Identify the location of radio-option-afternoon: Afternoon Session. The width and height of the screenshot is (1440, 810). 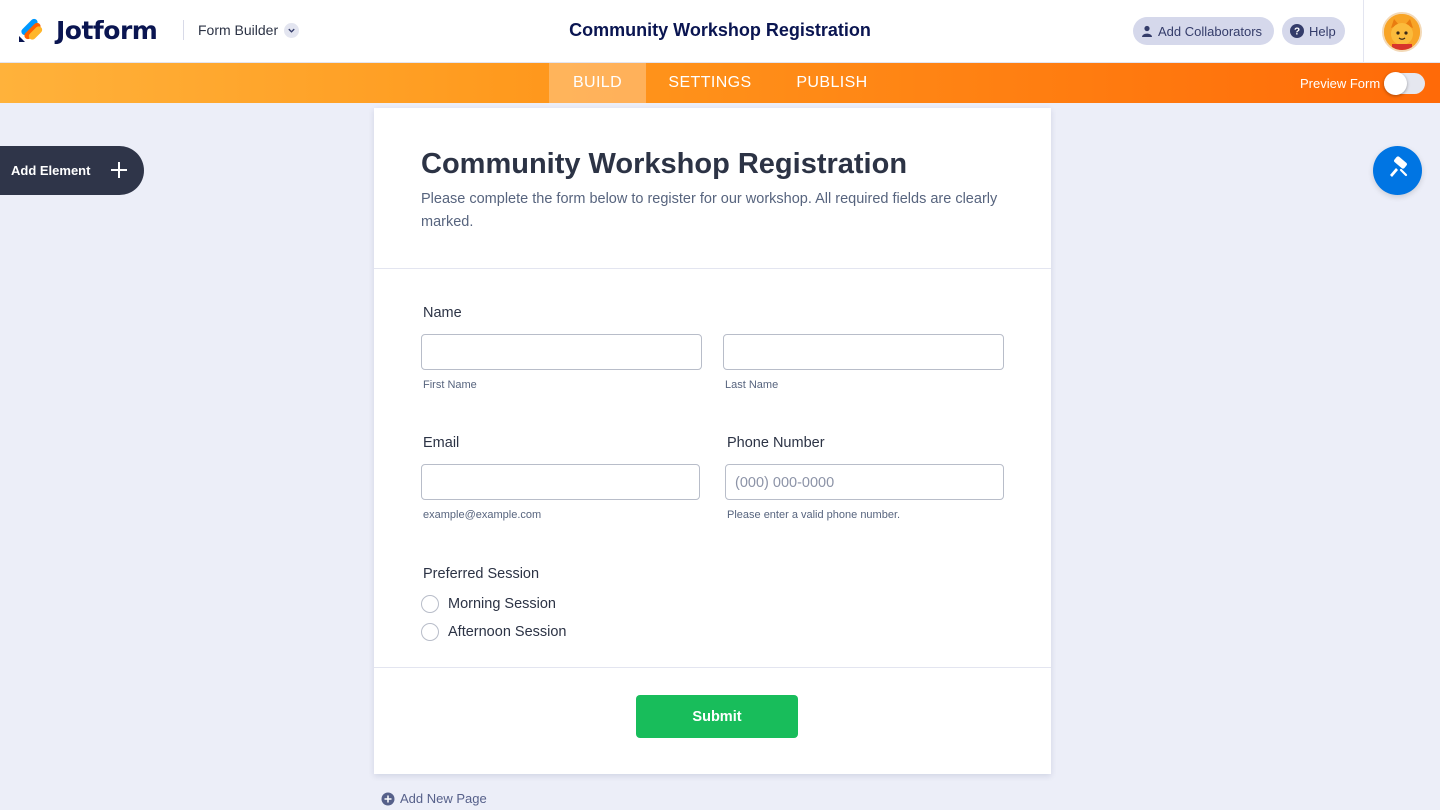
(494, 632).